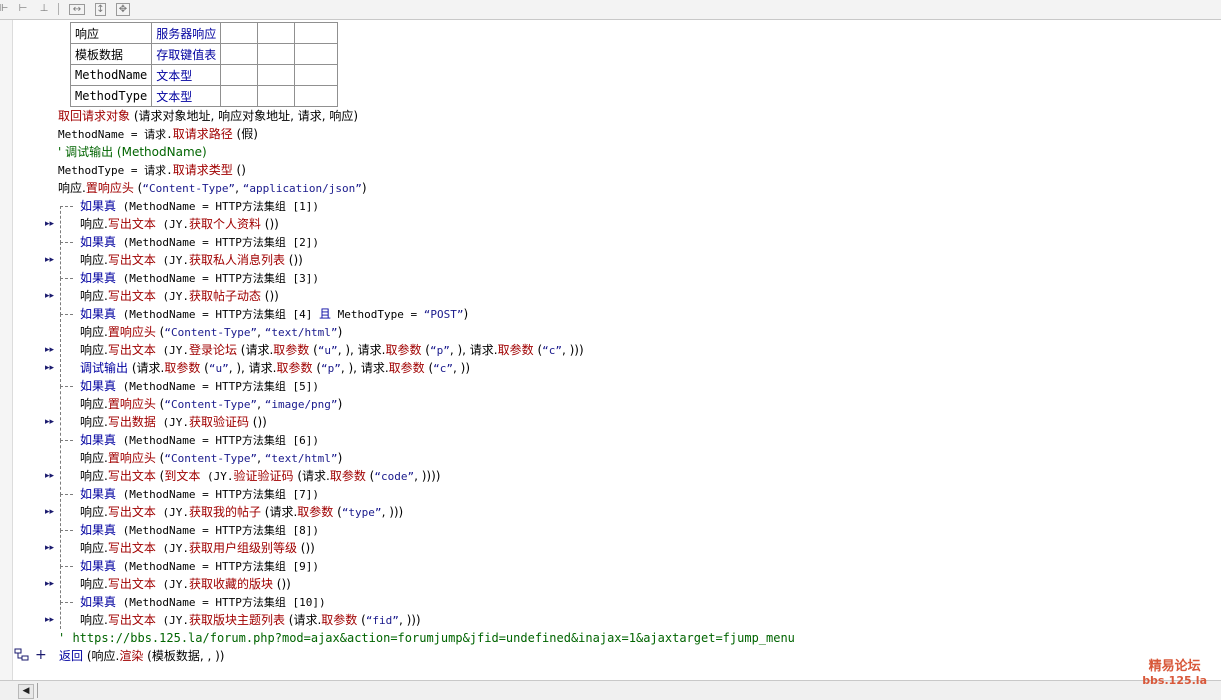  Describe the element at coordinates (111, 33) in the screenshot. I see `var-name: 响应` at that location.